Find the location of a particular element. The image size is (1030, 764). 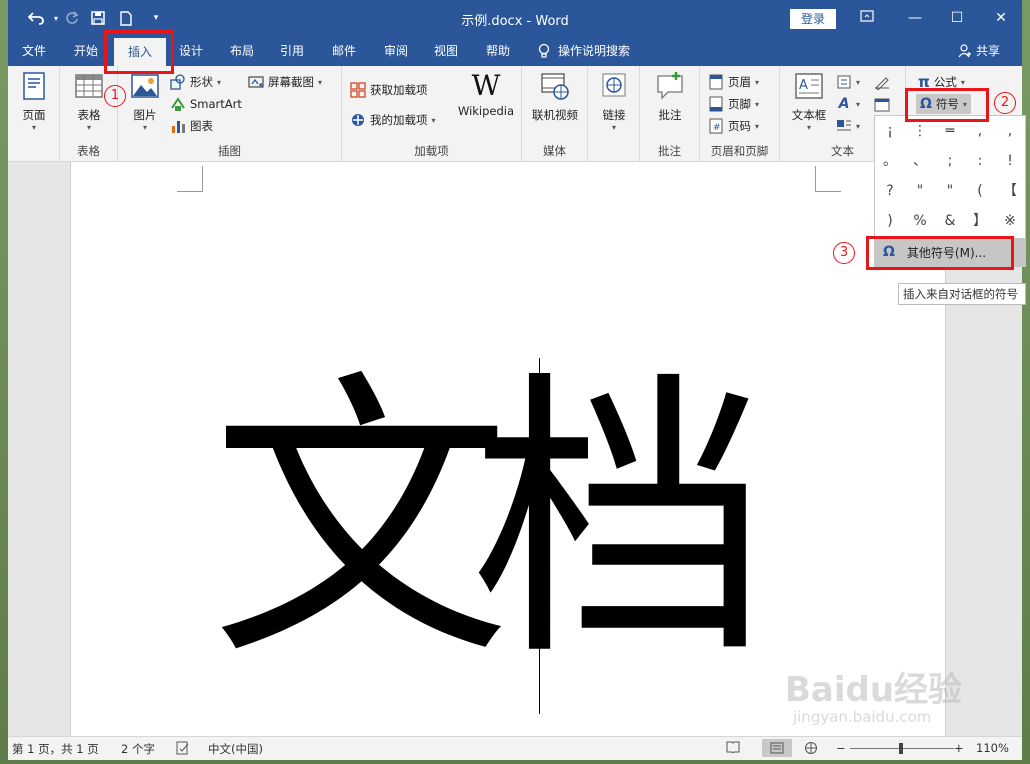

login-button: 登录 is located at coordinates (813, 19).